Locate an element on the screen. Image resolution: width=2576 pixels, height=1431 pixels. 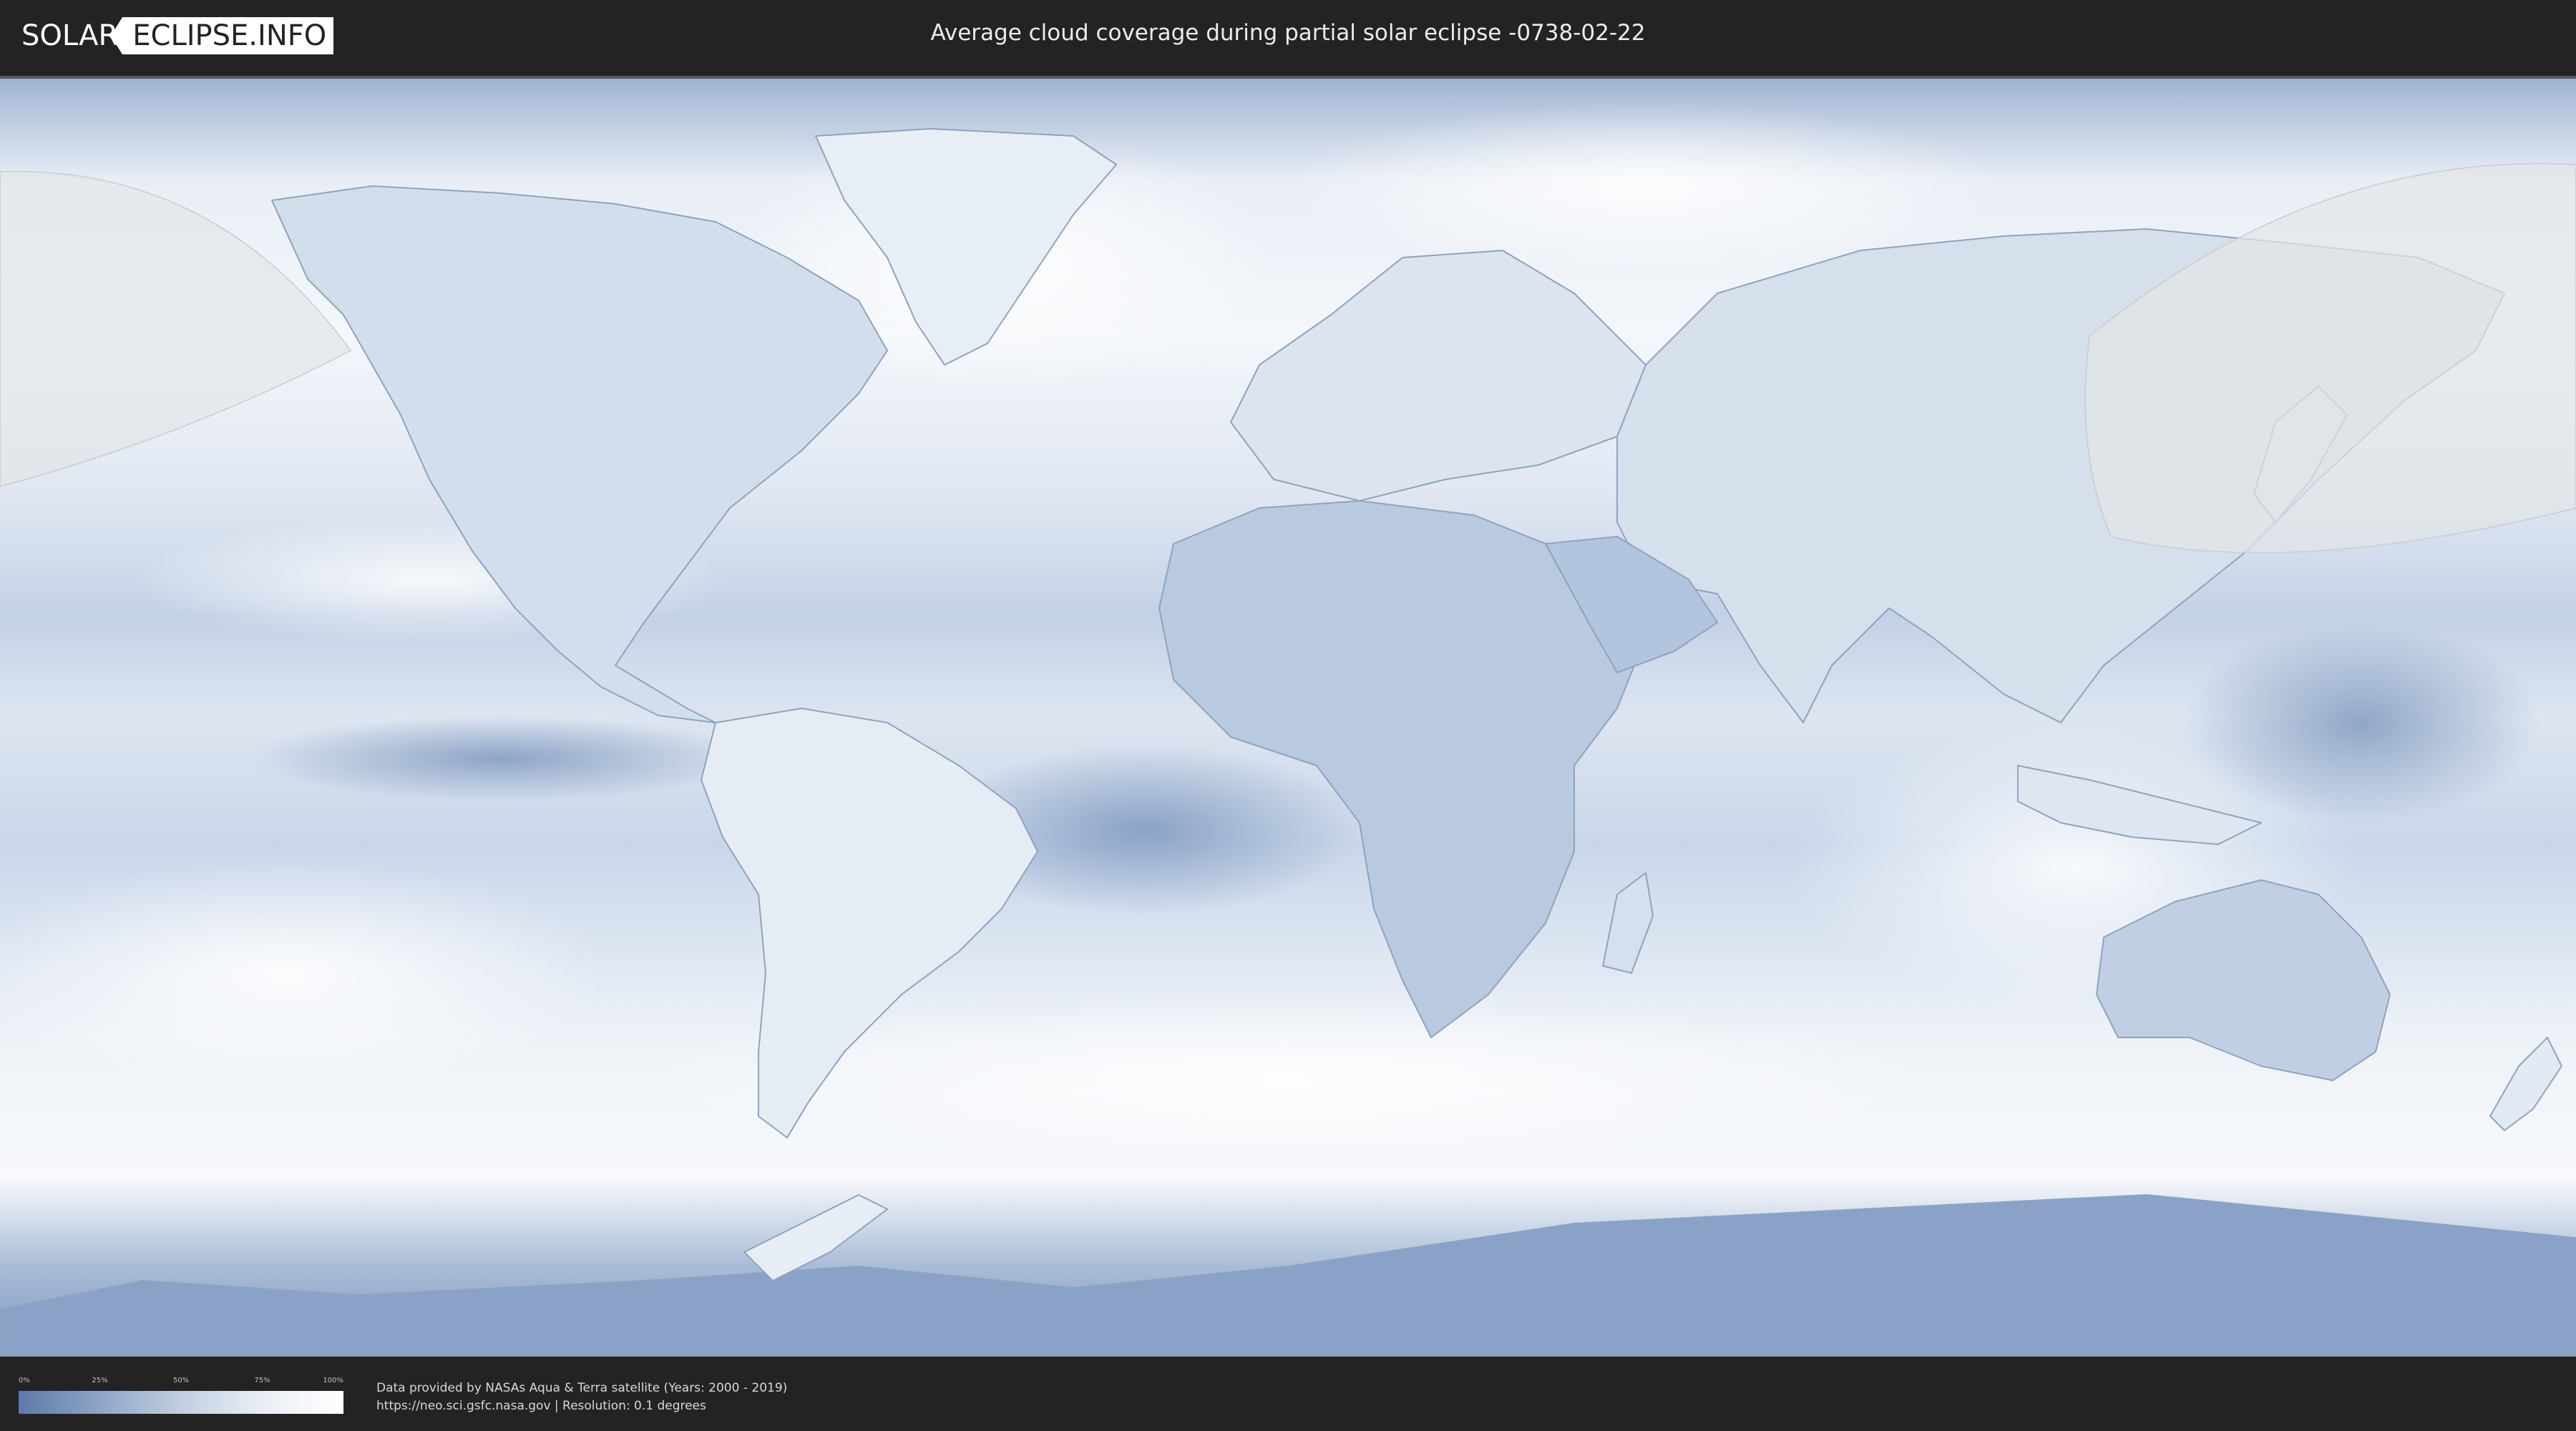
legend-tick-50: 50% is located at coordinates (181, 1380).